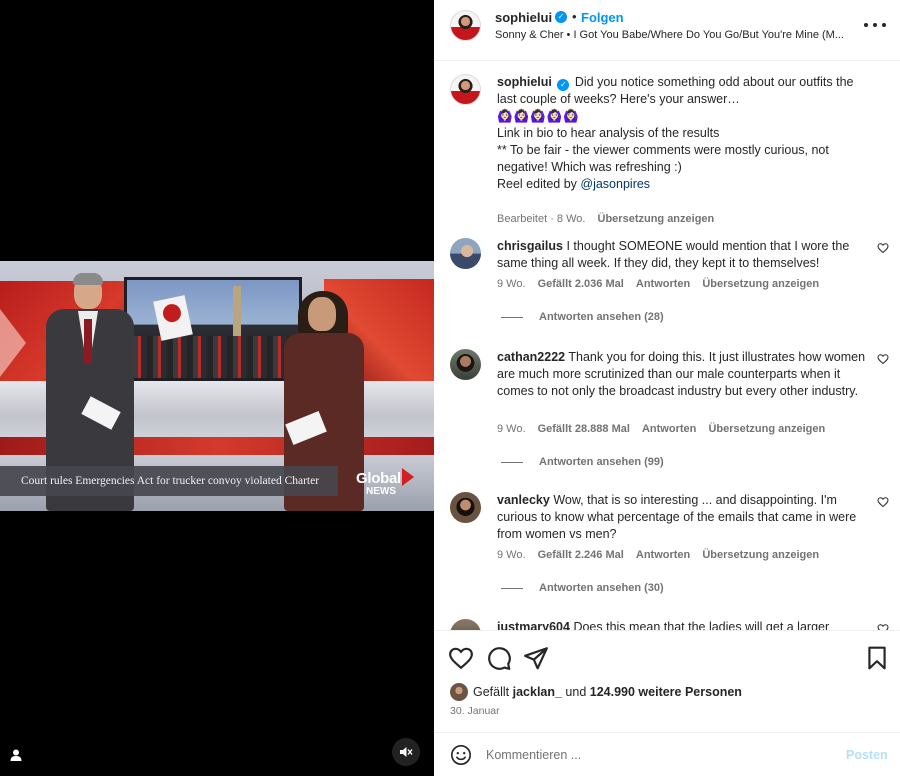  Describe the element at coordinates (538, 116) in the screenshot. I see `caption-emoji-row: 🙆🏻‍♀️🙆🏻‍♀️🙆🏻‍♀️🙆🏻‍♀️🙆🏻‍♀️` at that location.